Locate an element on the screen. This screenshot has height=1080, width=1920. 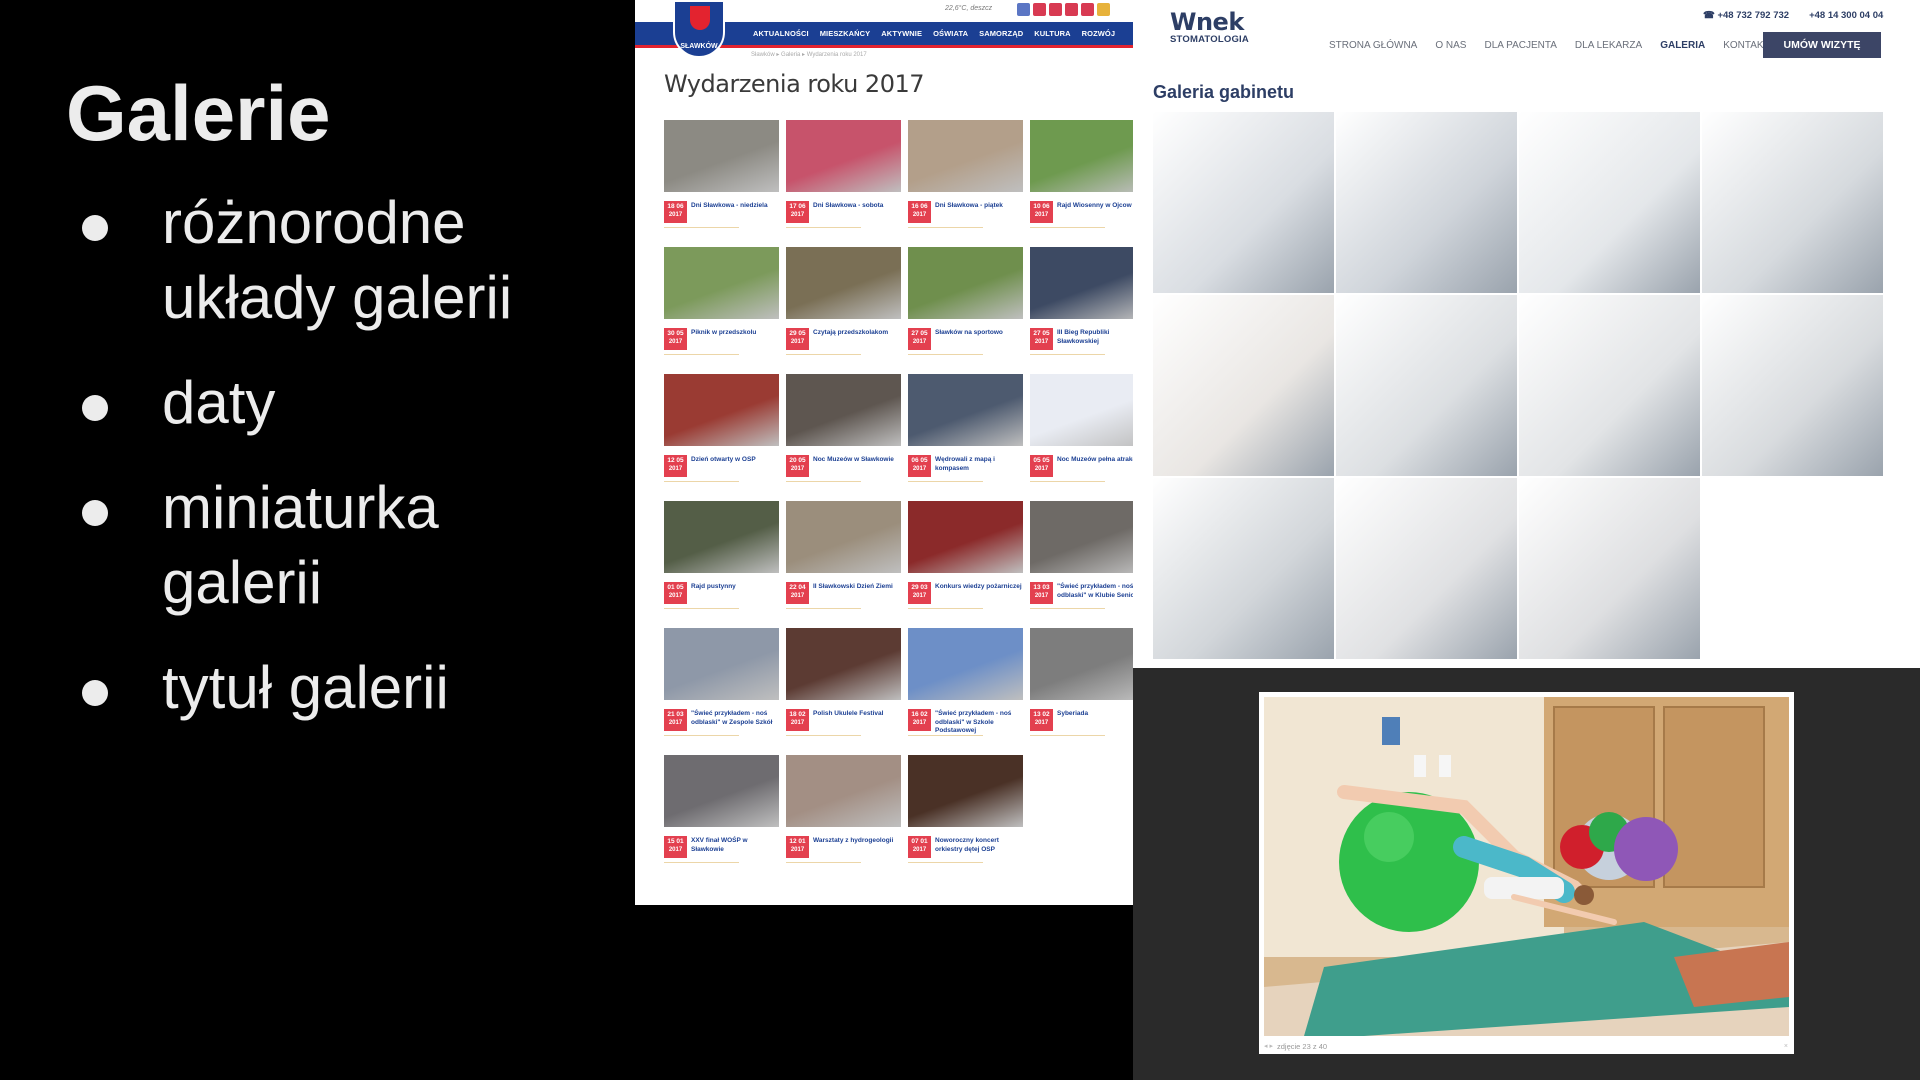
nav-item: O NAS is located at coordinates (1450, 45).